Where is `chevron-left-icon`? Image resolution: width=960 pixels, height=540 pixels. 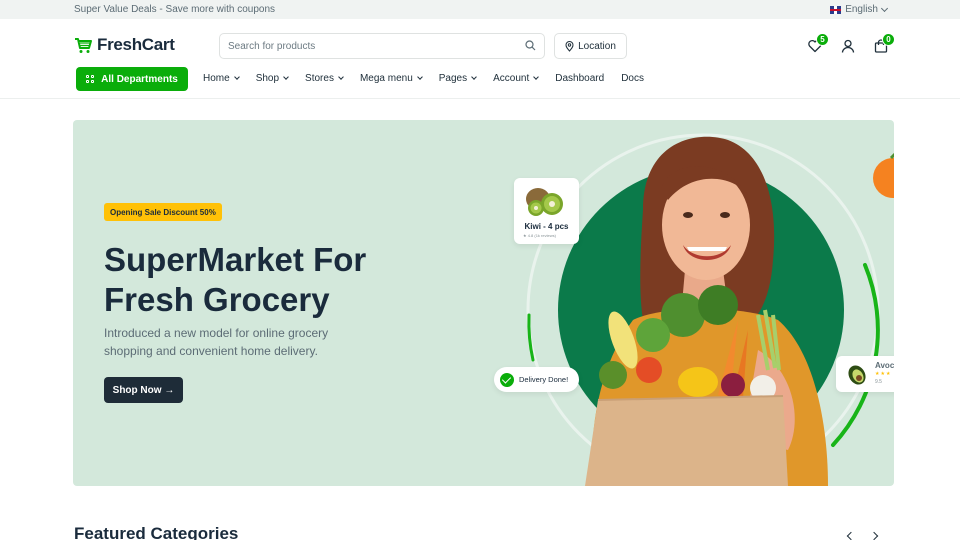
chevron-left-icon is located at coordinates (850, 535).